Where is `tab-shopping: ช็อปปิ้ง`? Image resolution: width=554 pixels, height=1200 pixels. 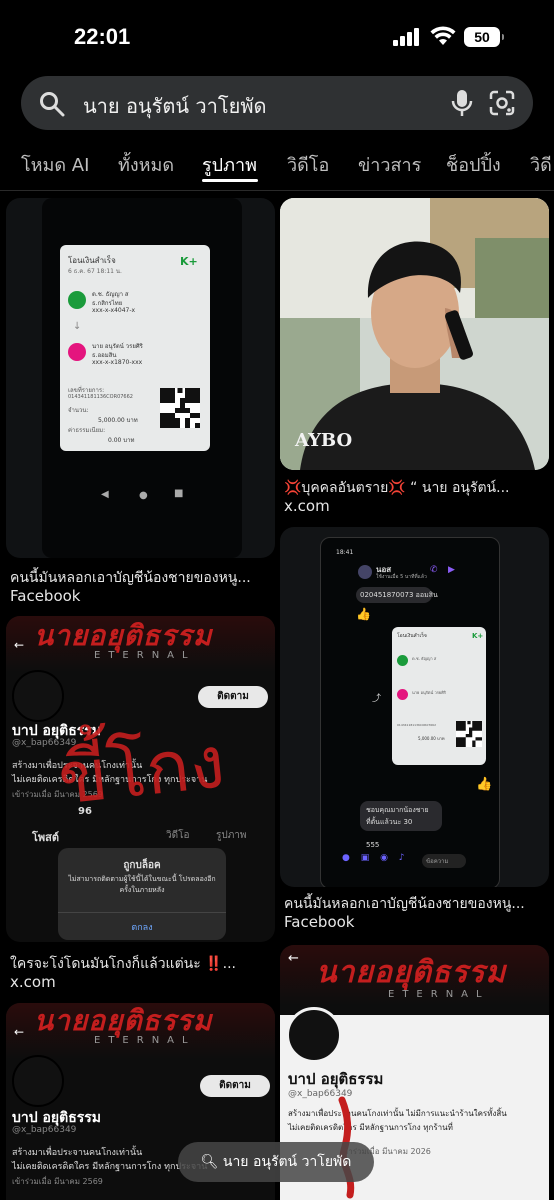 tab-shopping: ช็อปปิ้ง is located at coordinates (473, 164).